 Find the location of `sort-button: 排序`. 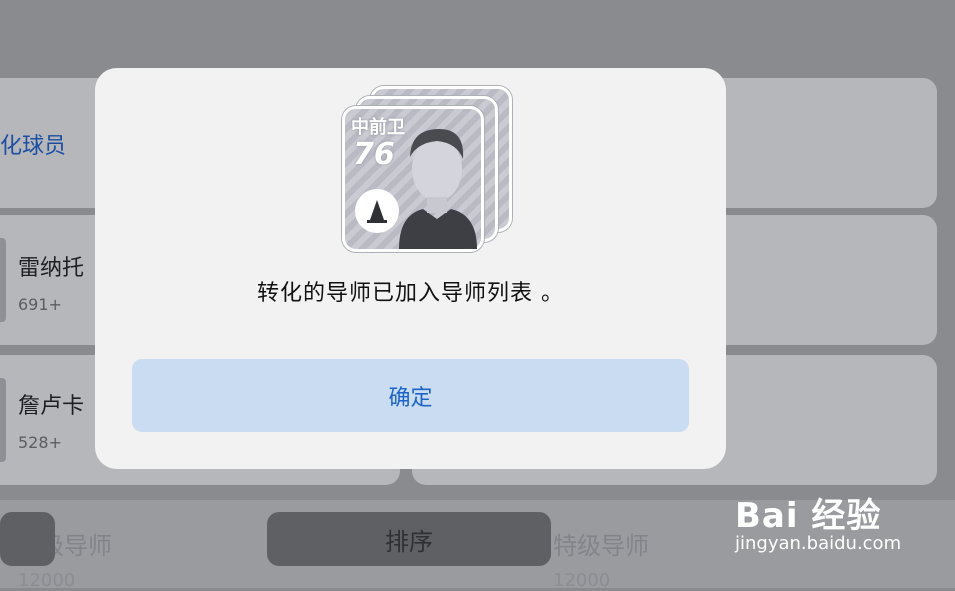

sort-button: 排序 is located at coordinates (409, 539).